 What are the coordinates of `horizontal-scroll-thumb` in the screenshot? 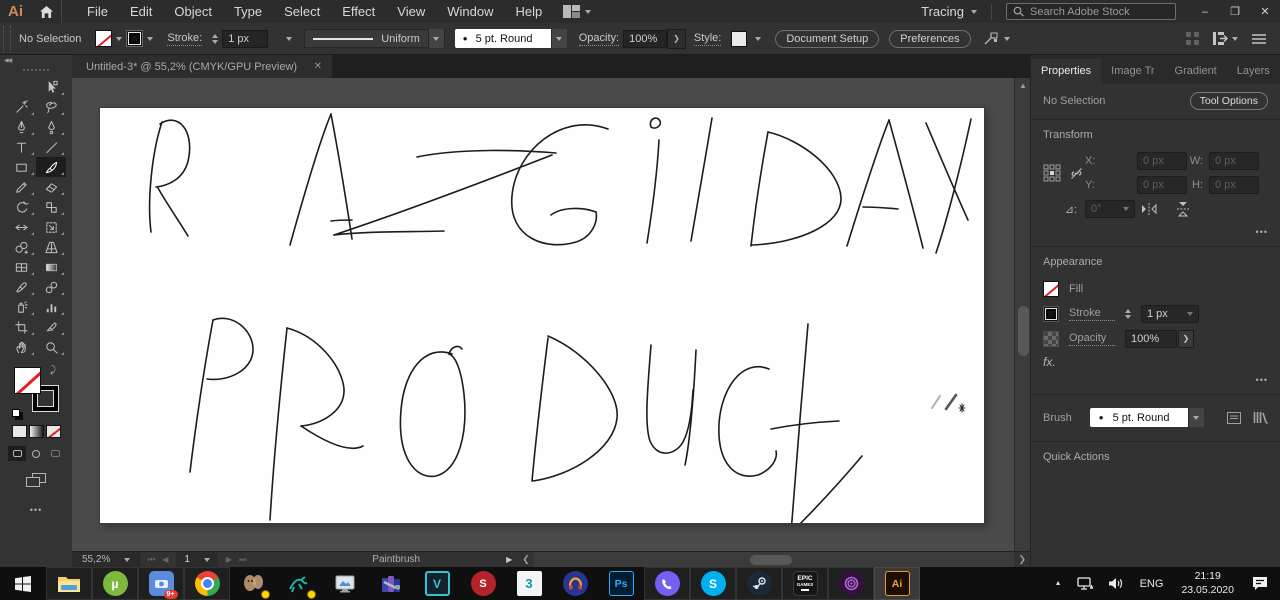 It's located at (771, 559).